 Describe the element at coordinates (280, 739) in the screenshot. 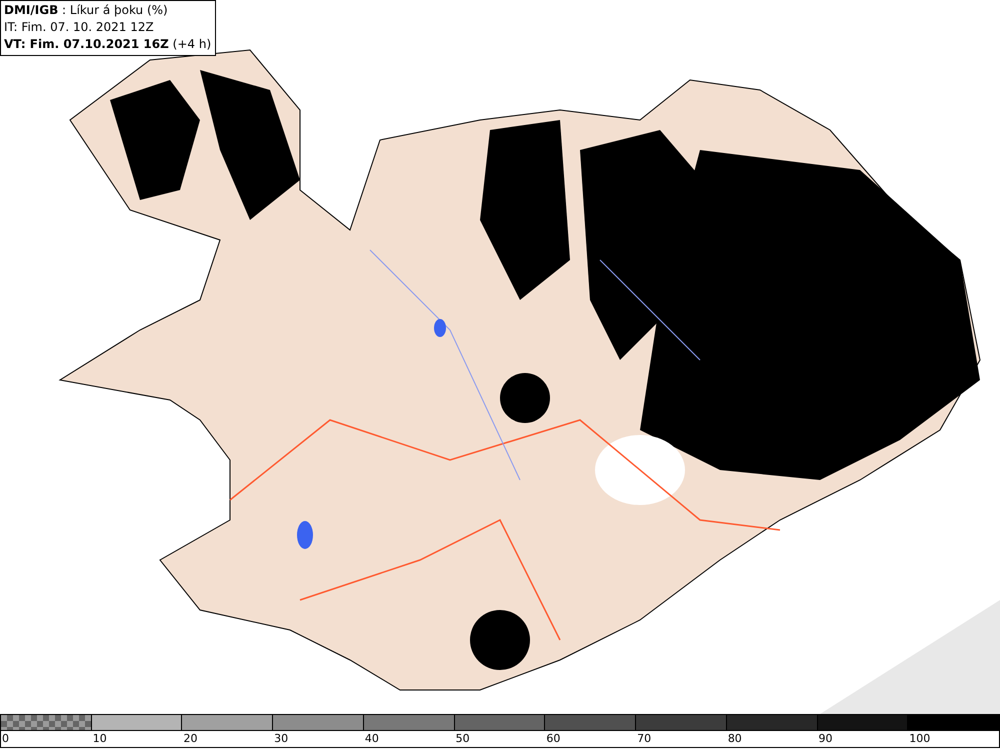

I see `legend-label: 30` at that location.